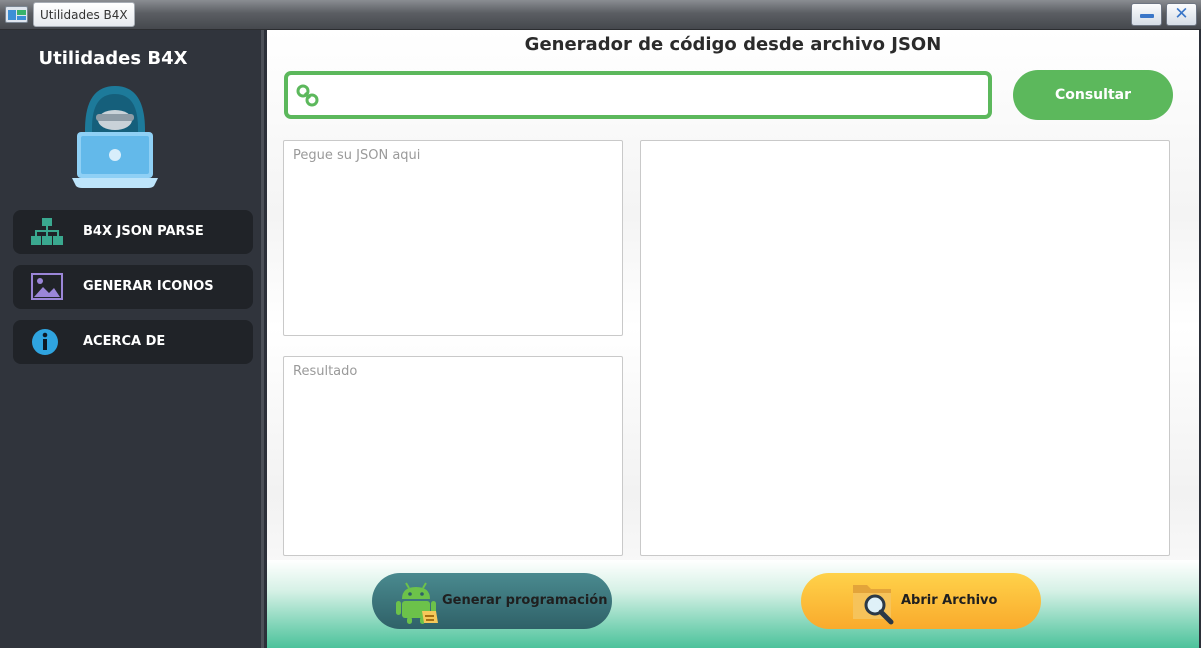 The width and height of the screenshot is (1201, 648). Describe the element at coordinates (733, 44) in the screenshot. I see `page-title: Generador de código desde archivo JSON` at that location.